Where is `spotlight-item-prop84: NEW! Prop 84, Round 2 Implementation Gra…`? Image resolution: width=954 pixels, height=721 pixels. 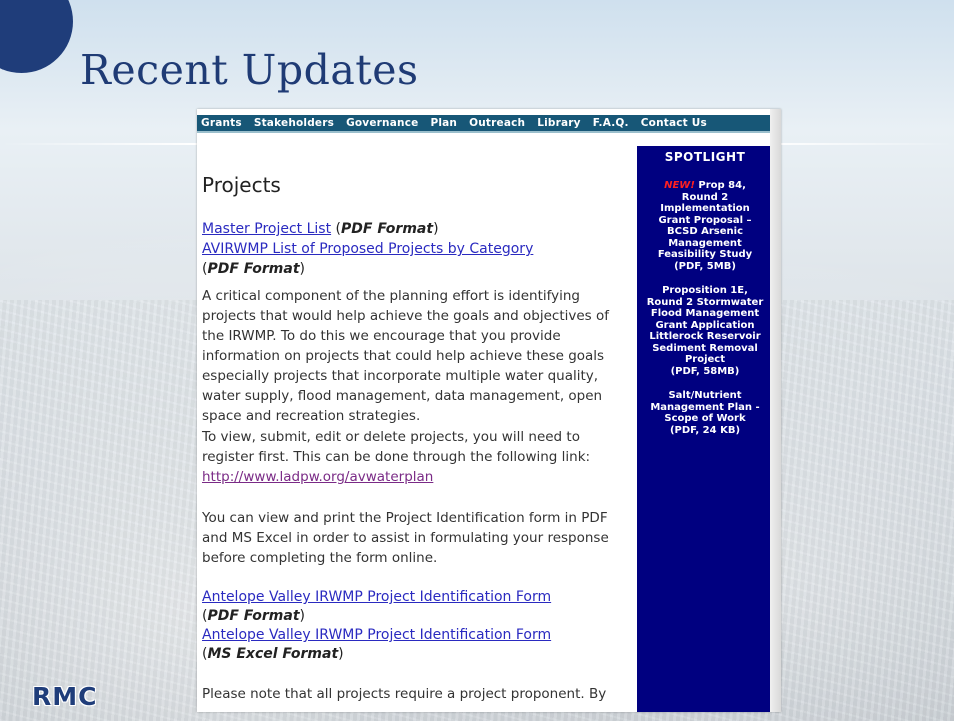
spotlight-item-prop84: NEW! Prop 84, Round 2 Implementation Gra… is located at coordinates (705, 226).